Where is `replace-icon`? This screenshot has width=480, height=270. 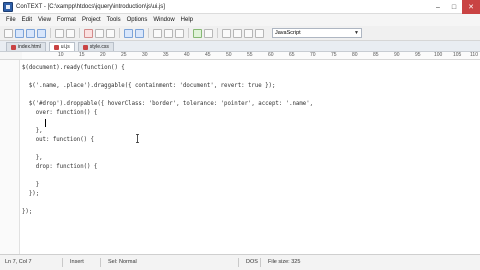
replace-icon is located at coordinates (179, 33).